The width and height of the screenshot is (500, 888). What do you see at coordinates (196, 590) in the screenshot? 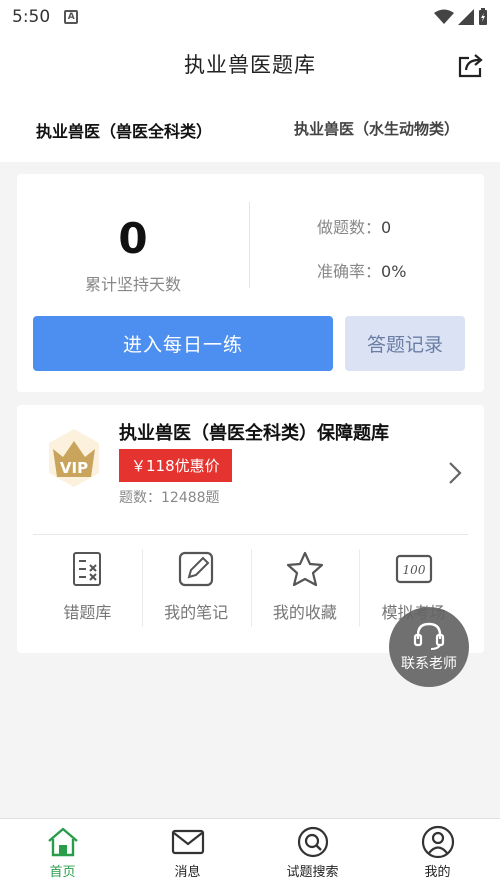
I see `tool-my-notes: 我的笔记` at bounding box center [196, 590].